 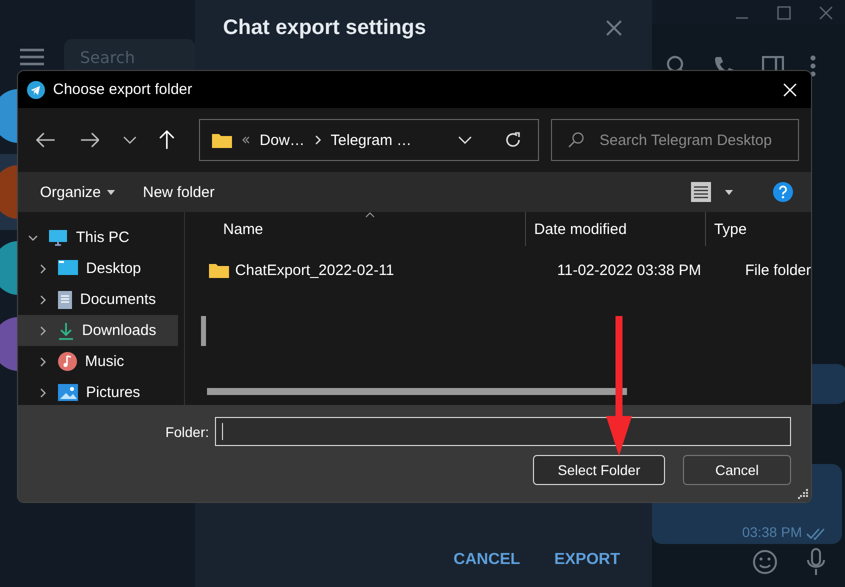 What do you see at coordinates (498, 270) in the screenshot?
I see `file-row: ChatExport_2022-02-11 11-02-2022 03:38 PM File folder` at bounding box center [498, 270].